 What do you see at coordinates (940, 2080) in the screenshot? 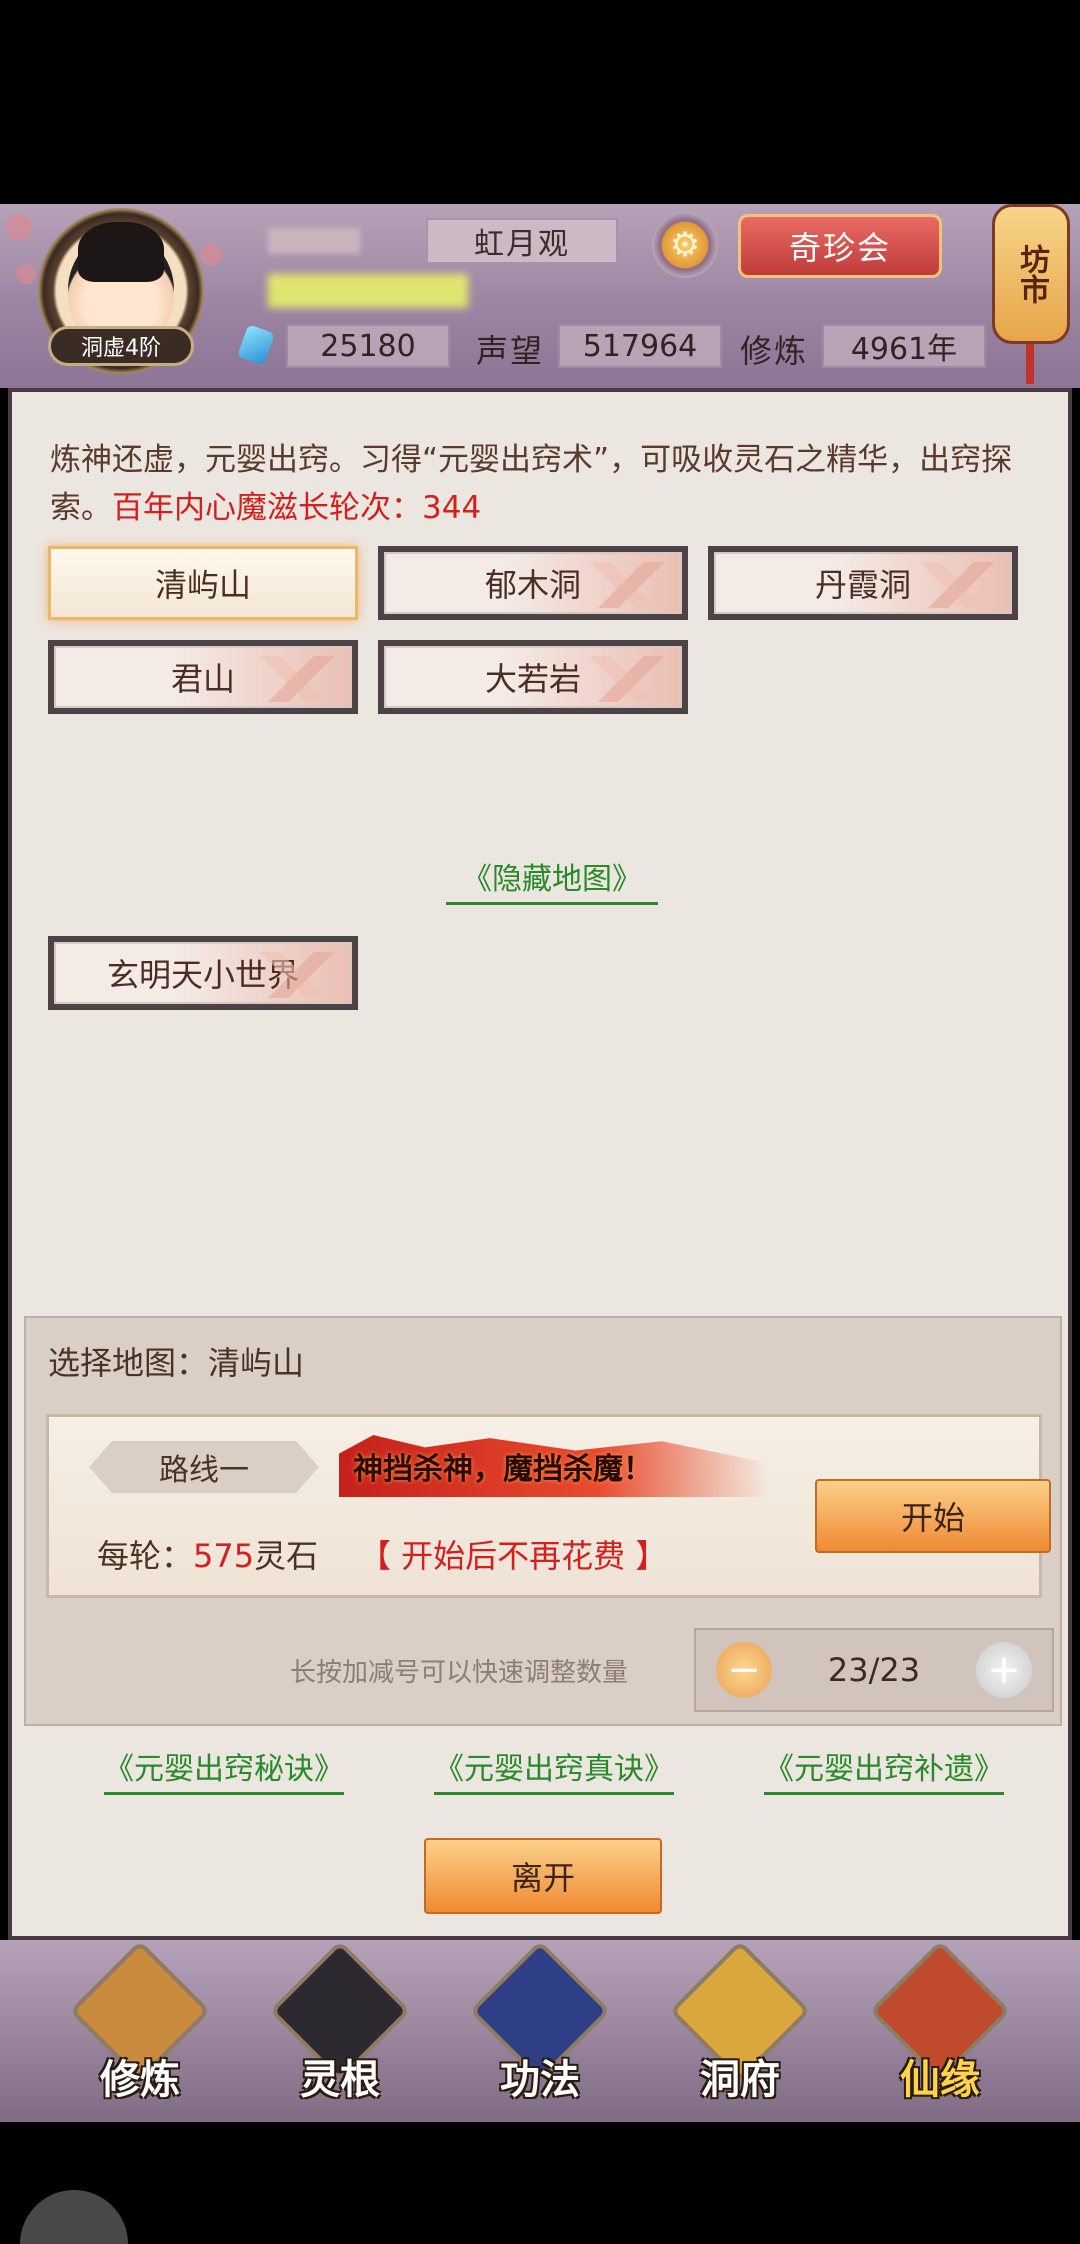
I see `nav-label-fate: 仙缘` at bounding box center [940, 2080].